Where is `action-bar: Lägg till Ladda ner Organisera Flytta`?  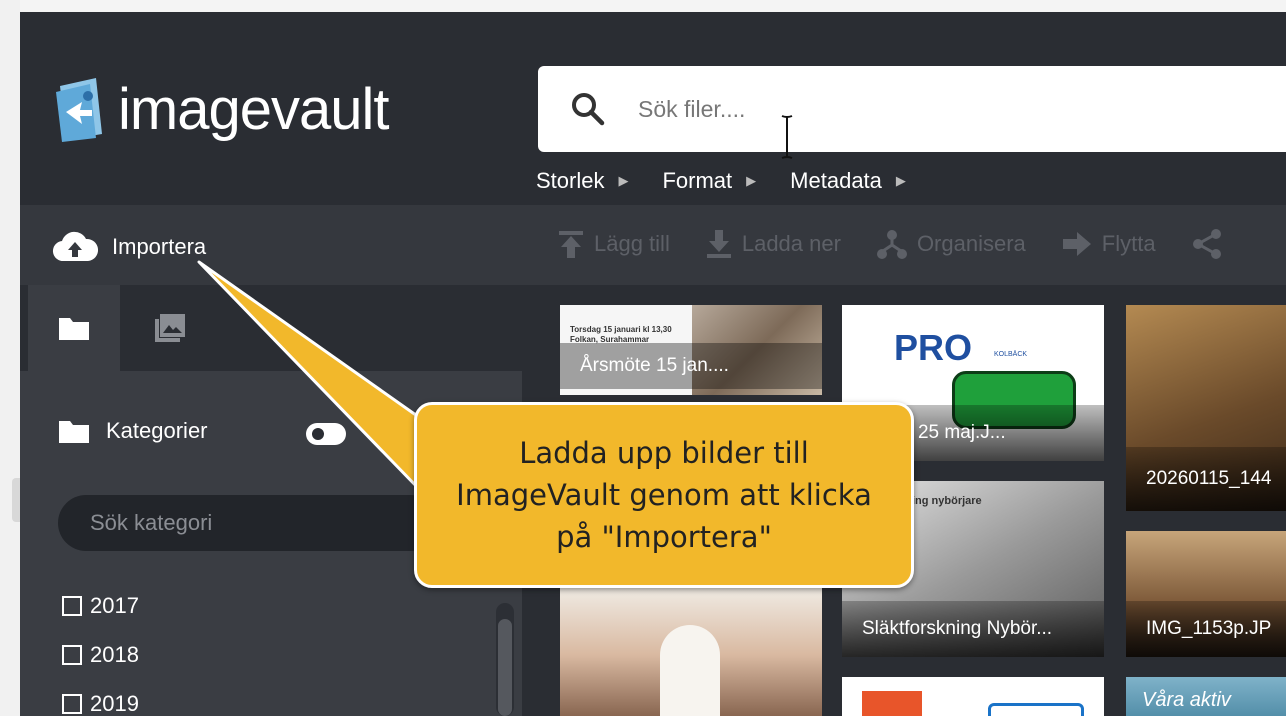
action-bar: Lägg till Ladda ner Organisera Flytta is located at coordinates (913, 244).